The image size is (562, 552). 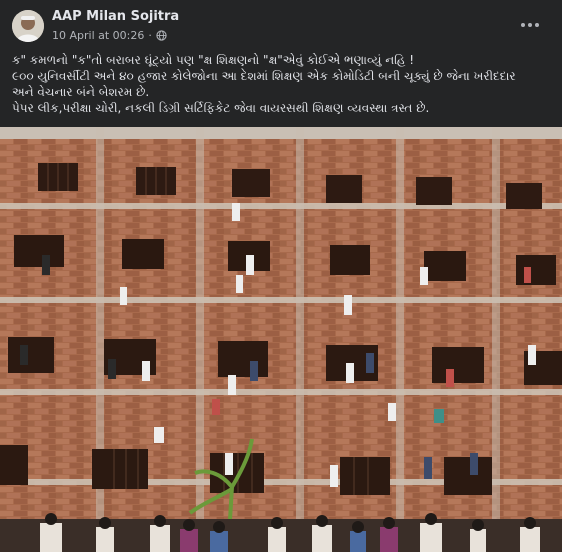 What do you see at coordinates (161, 35) in the screenshot?
I see `globe-icon` at bounding box center [161, 35].